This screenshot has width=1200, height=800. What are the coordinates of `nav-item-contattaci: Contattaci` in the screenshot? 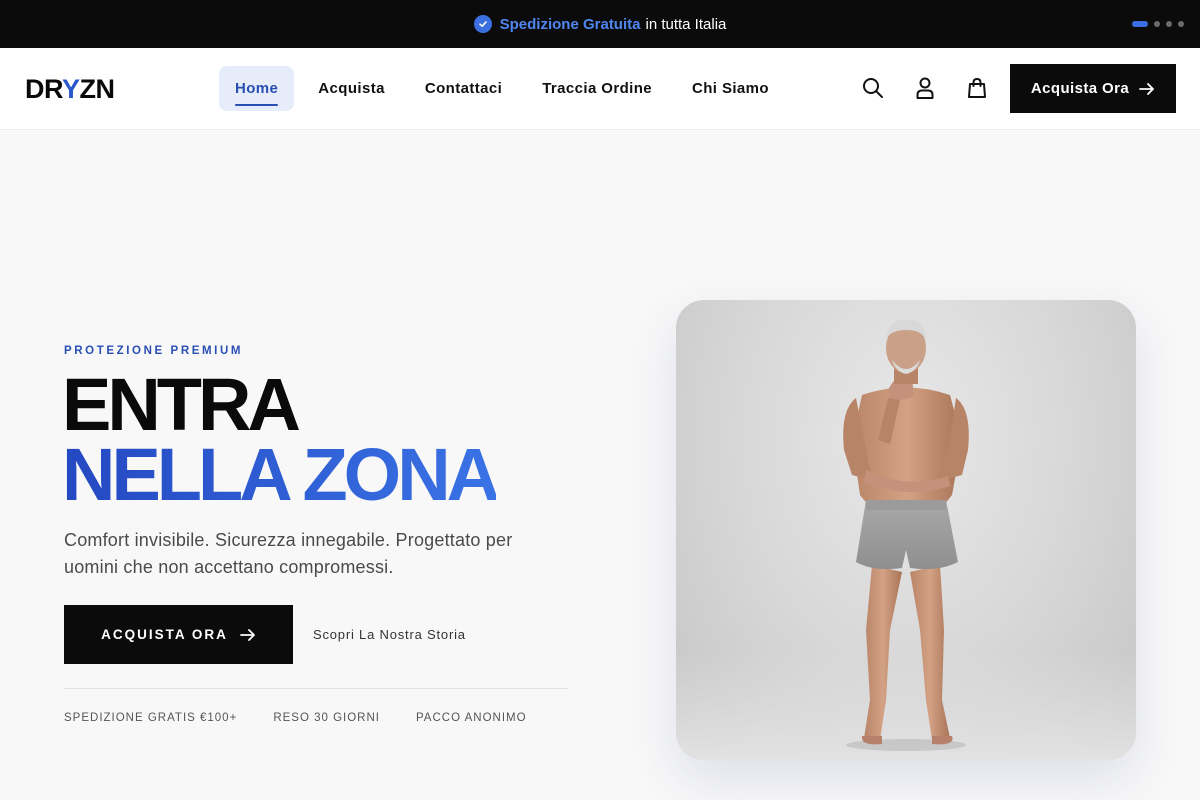 It's located at (463, 88).